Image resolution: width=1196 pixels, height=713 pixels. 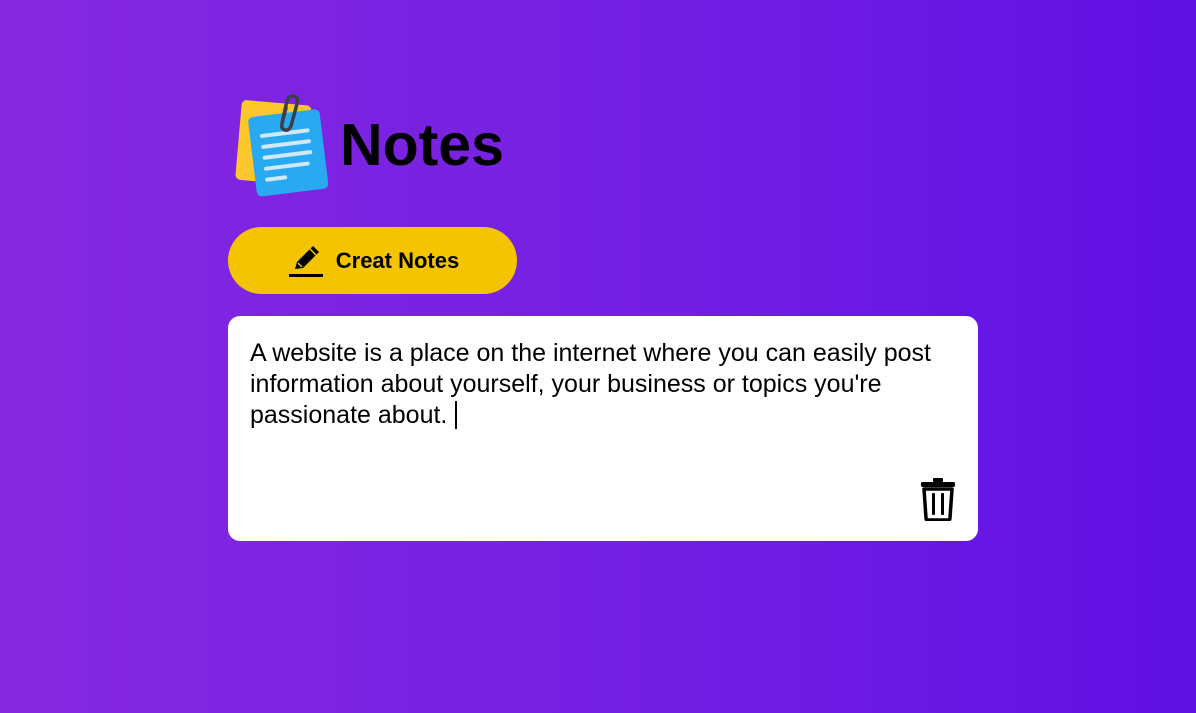 I want to click on text-cursor, so click(x=456, y=415).